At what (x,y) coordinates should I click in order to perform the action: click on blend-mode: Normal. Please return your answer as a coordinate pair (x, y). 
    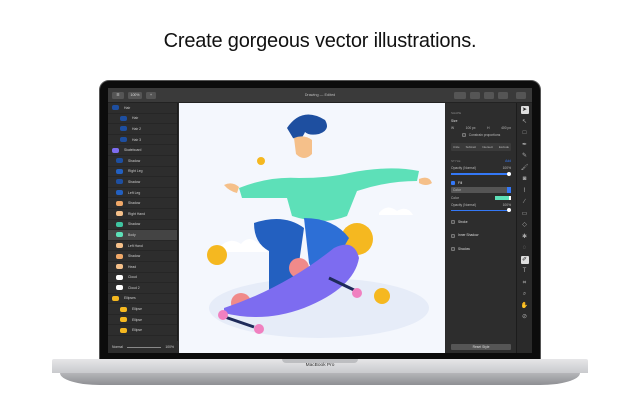
    Looking at the image, I should click on (117, 347).